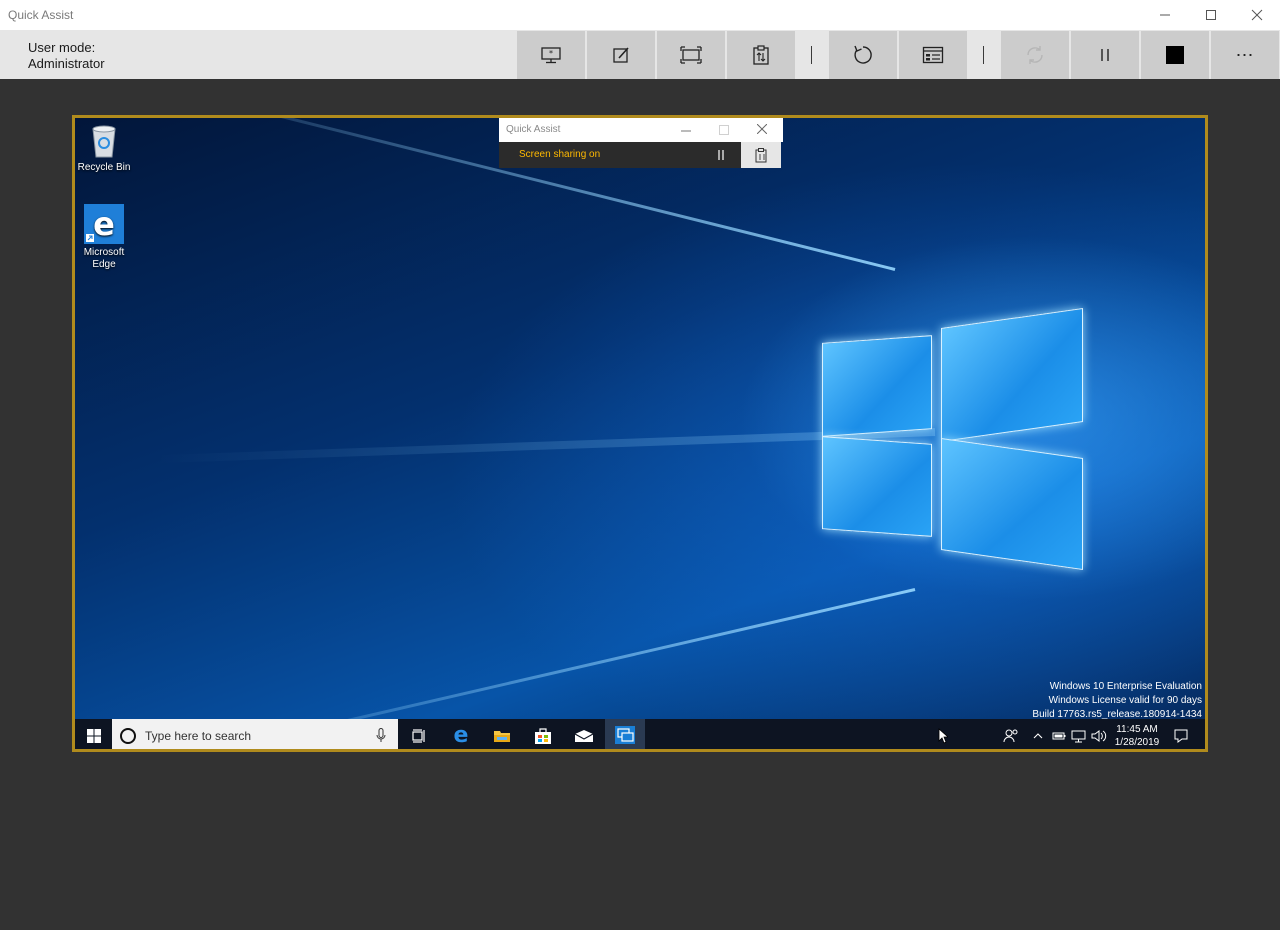 Image resolution: width=1280 pixels, height=930 pixels. I want to click on stop-icon, so click(1175, 55).